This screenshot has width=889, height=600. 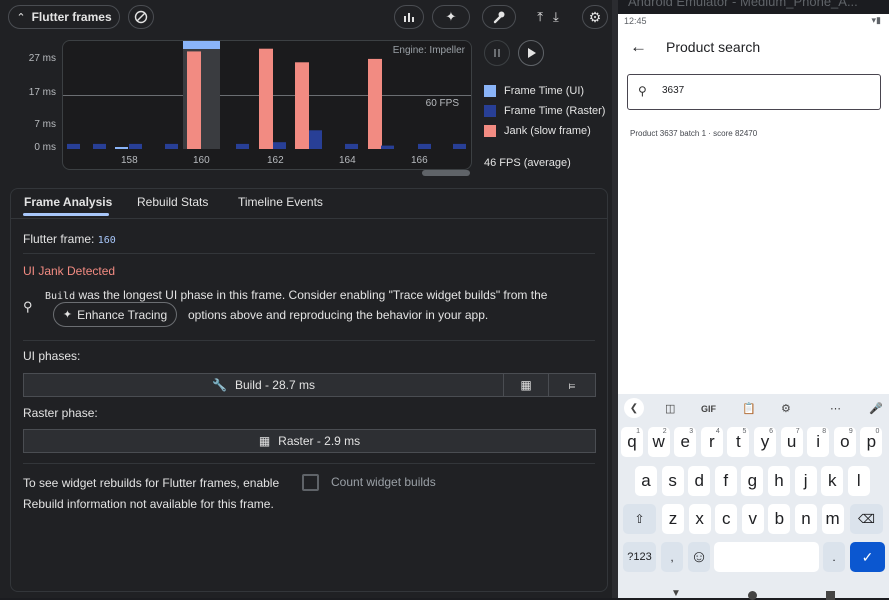 What do you see at coordinates (60, 296) in the screenshot?
I see `hint-code: Build` at bounding box center [60, 296].